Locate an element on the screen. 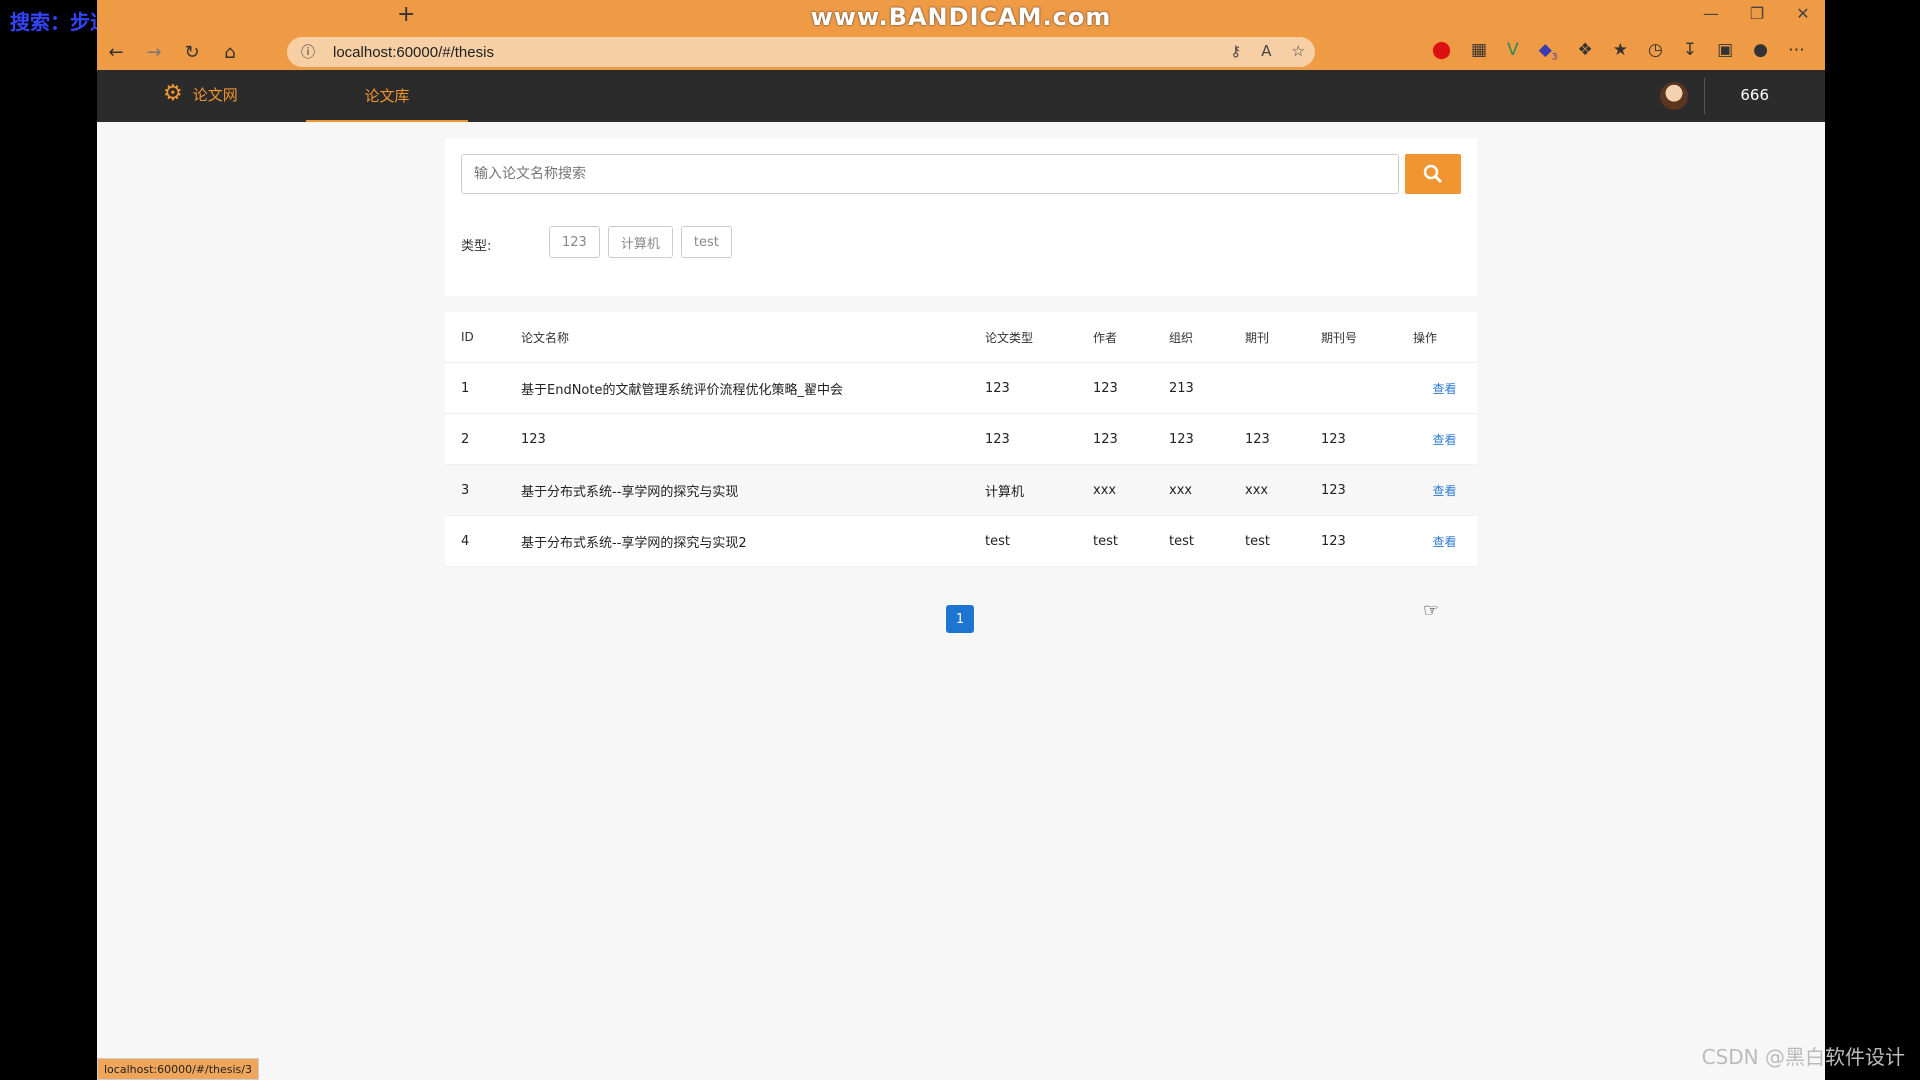 This screenshot has height=1080, width=1920. window-controls: — ❐ ✕ is located at coordinates (1757, 13).